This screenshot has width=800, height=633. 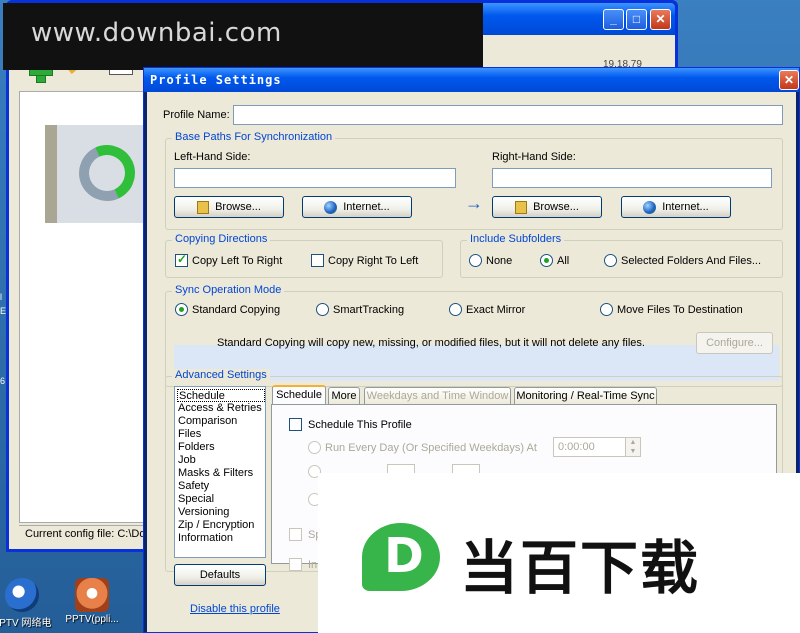 What do you see at coordinates (680, 310) in the screenshot?
I see `move-files-label: Move Files To Destination` at bounding box center [680, 310].